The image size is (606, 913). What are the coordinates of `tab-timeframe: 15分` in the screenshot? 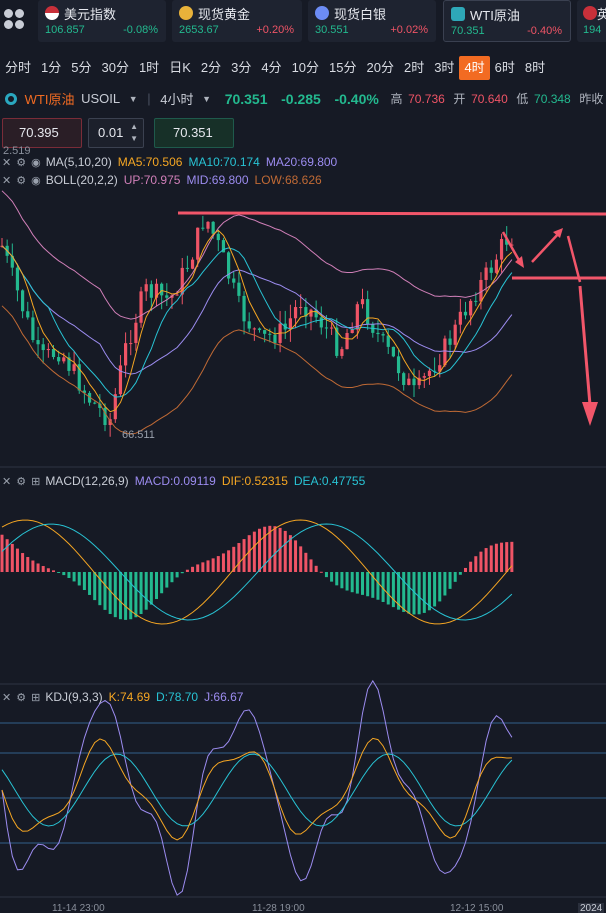 It's located at (342, 68).